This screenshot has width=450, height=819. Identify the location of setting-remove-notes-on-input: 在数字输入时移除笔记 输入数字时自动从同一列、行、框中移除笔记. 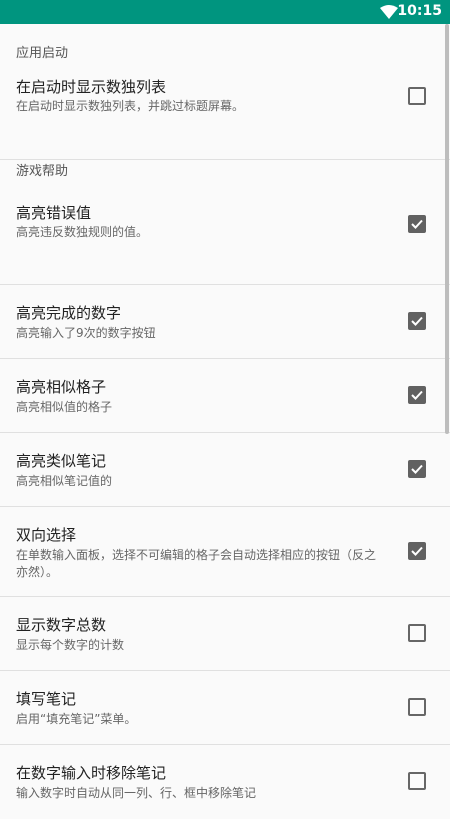
(225, 782).